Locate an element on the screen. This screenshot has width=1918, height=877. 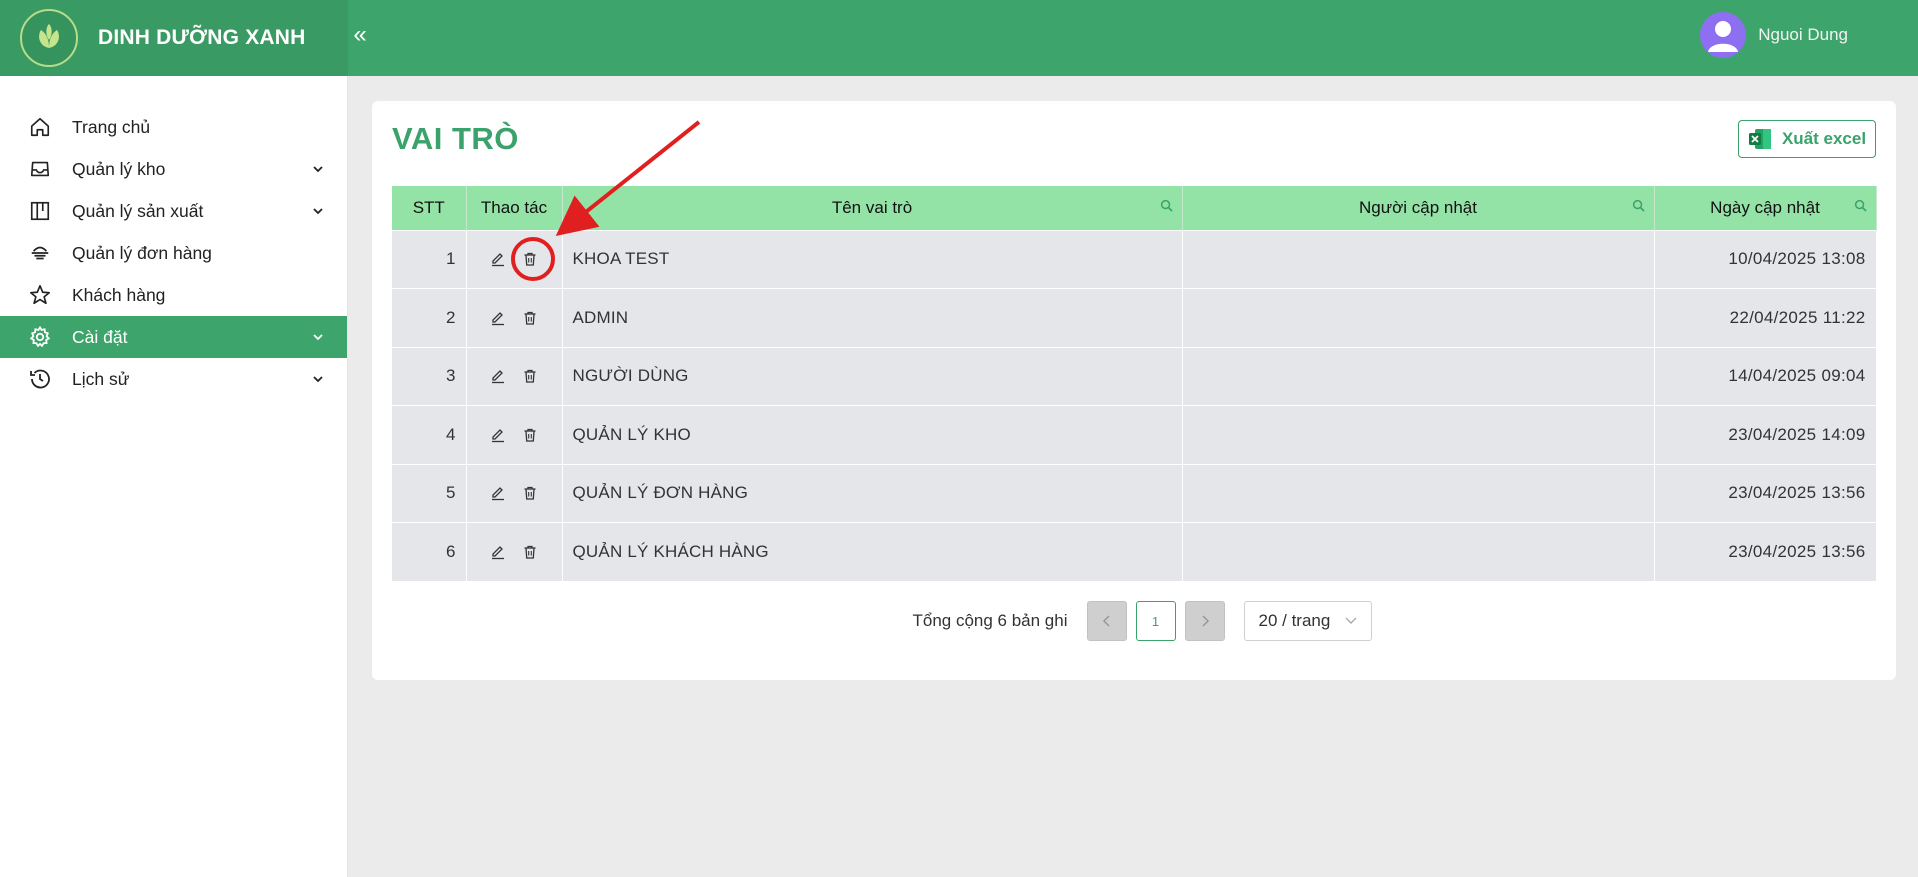
column-header-actions: Thao tác is located at coordinates (514, 208).